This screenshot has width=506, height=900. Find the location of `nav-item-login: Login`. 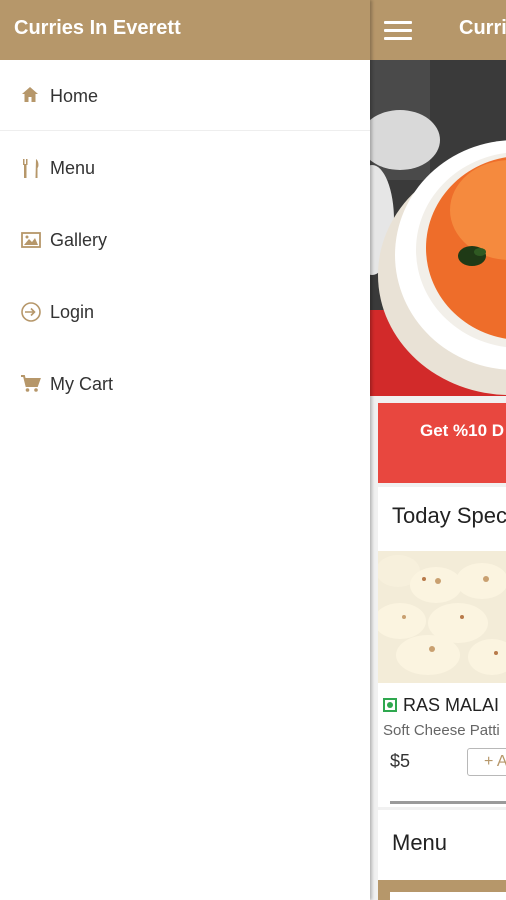

nav-item-login: Login is located at coordinates (185, 312).